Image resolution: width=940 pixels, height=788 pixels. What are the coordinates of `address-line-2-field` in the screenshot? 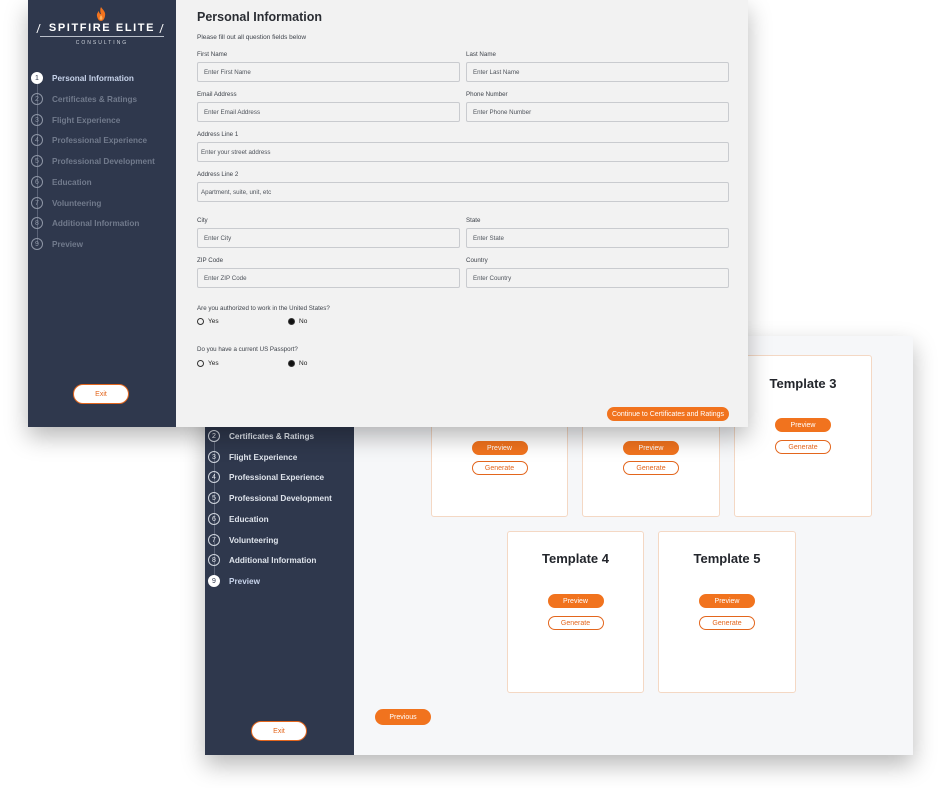 It's located at (463, 192).